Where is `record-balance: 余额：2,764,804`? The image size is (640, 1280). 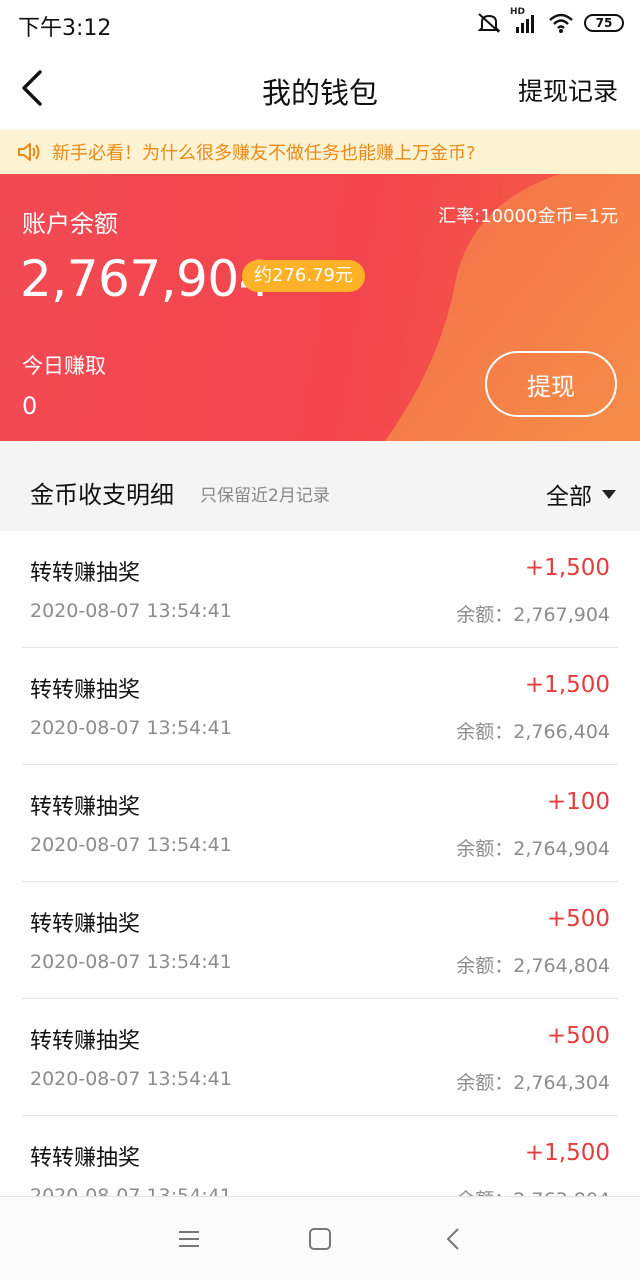
record-balance: 余额：2,764,804 is located at coordinates (533, 966).